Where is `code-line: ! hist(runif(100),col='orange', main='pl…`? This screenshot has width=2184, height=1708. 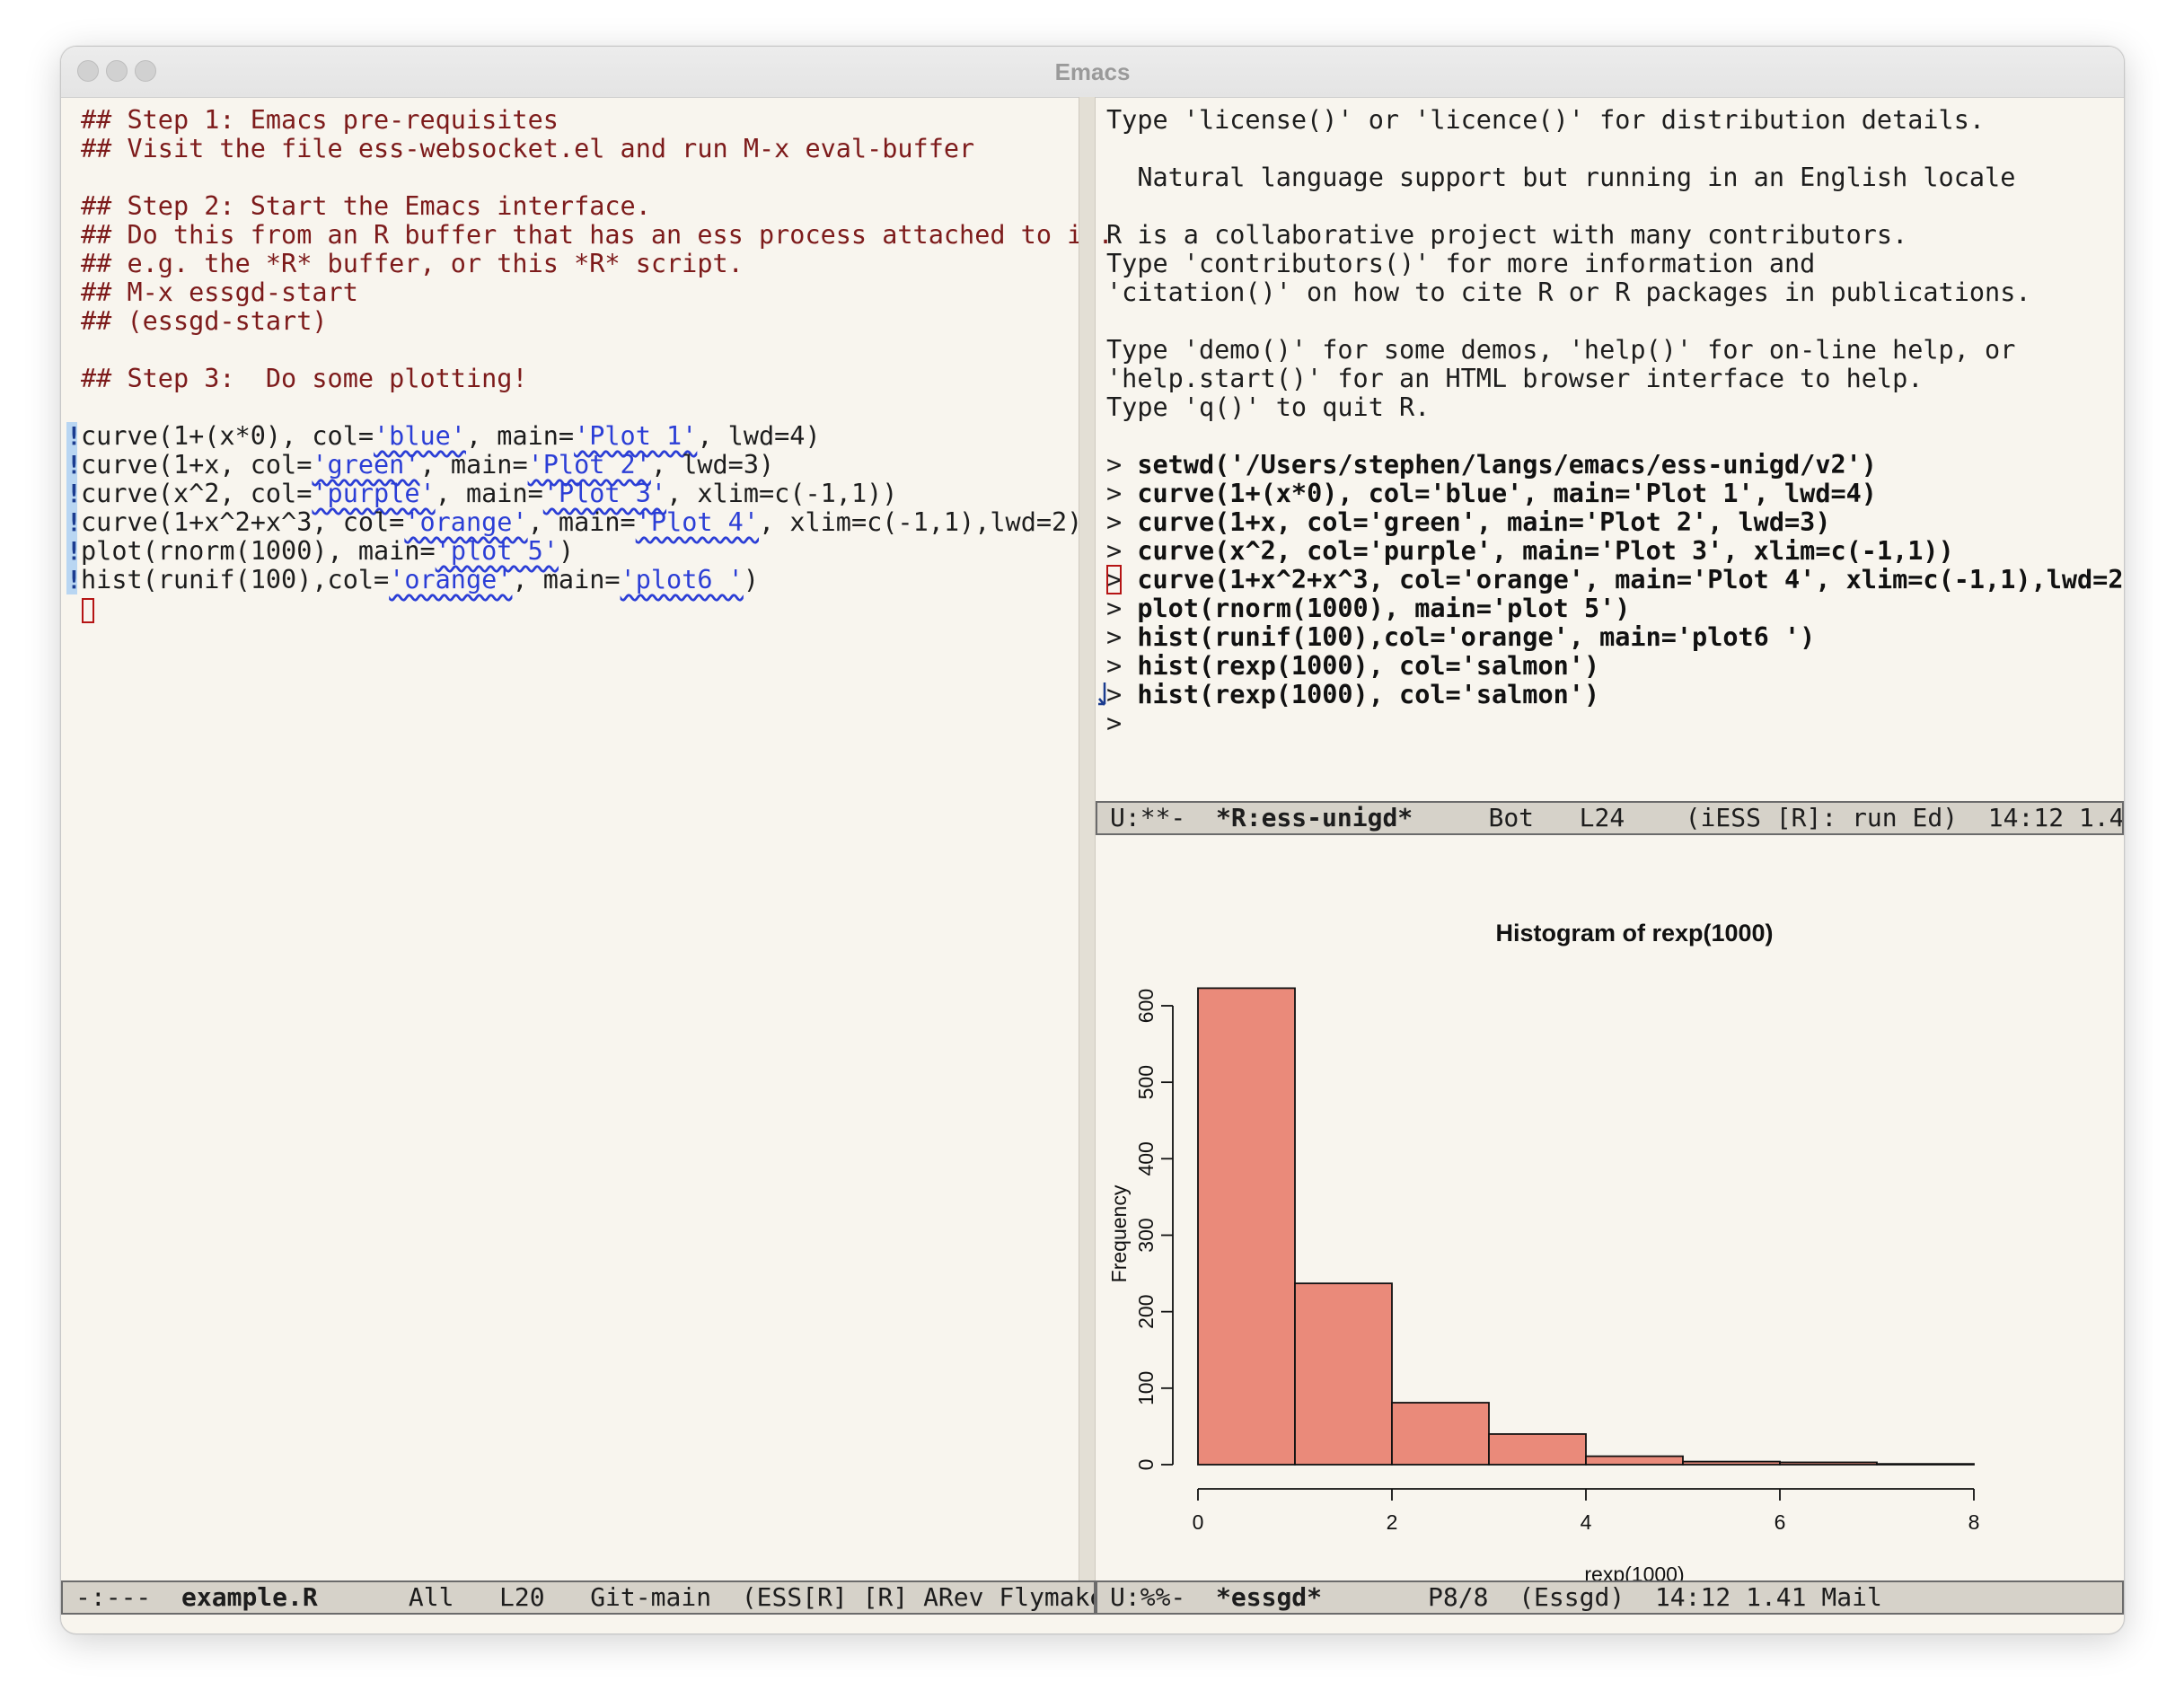
code-line: ! hist(runif(100),col='orange', main='pl… is located at coordinates (568, 580).